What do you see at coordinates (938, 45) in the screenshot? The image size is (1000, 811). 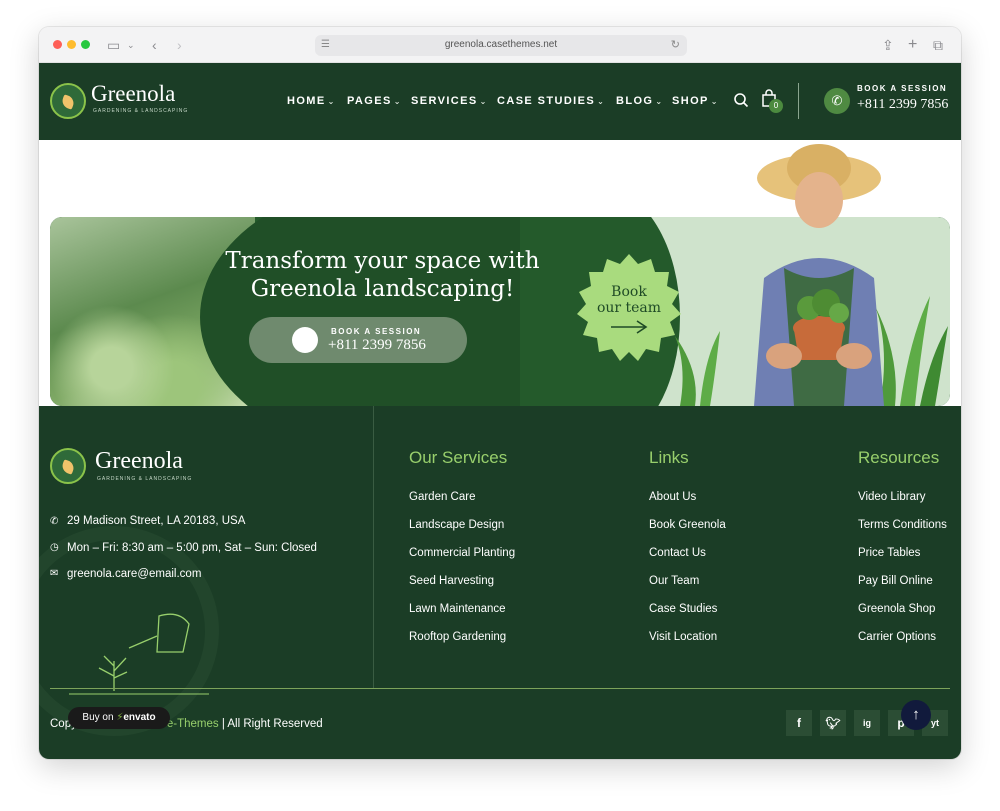 I see `tab-overview-icon: ⧉` at bounding box center [938, 45].